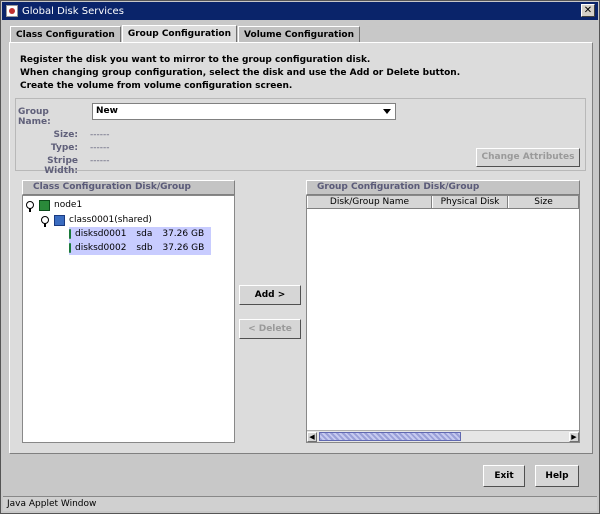 This screenshot has width=600, height=514. What do you see at coordinates (110, 220) in the screenshot?
I see `tree-class-label: class0001(shared)` at bounding box center [110, 220].